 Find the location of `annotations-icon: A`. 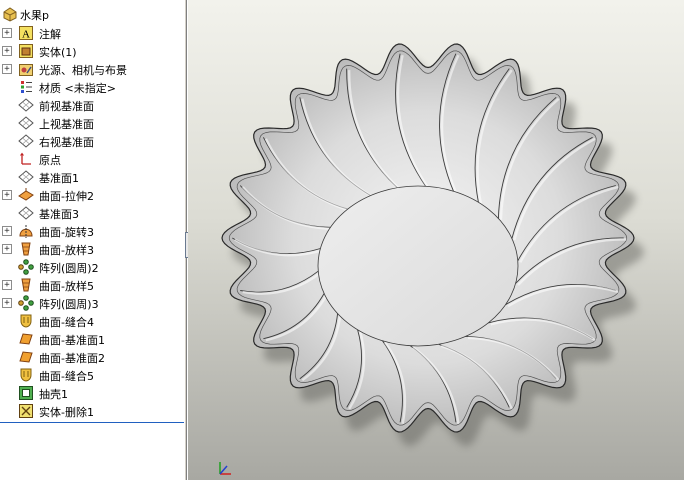

annotations-icon: A is located at coordinates (26, 33).